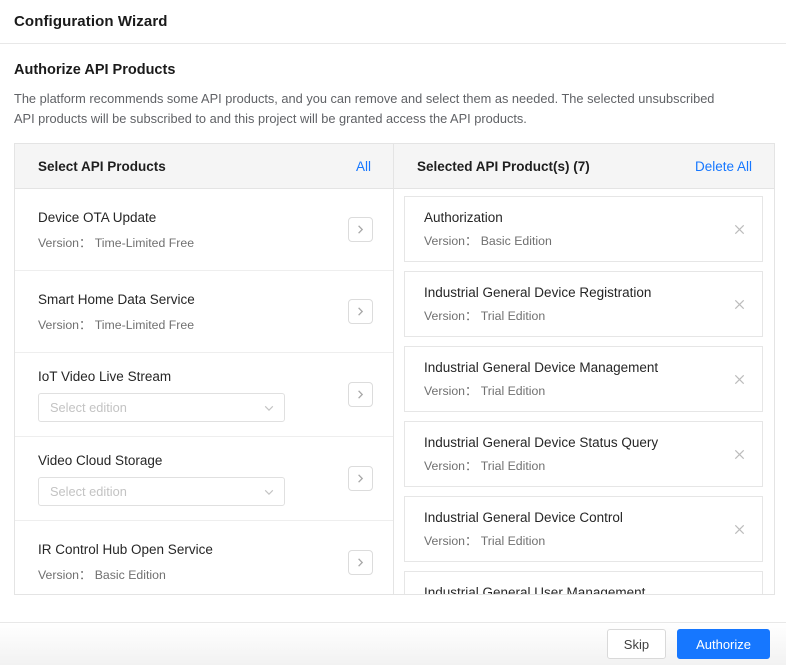  I want to click on product-name: Industrial General Device Registration, so click(538, 292).